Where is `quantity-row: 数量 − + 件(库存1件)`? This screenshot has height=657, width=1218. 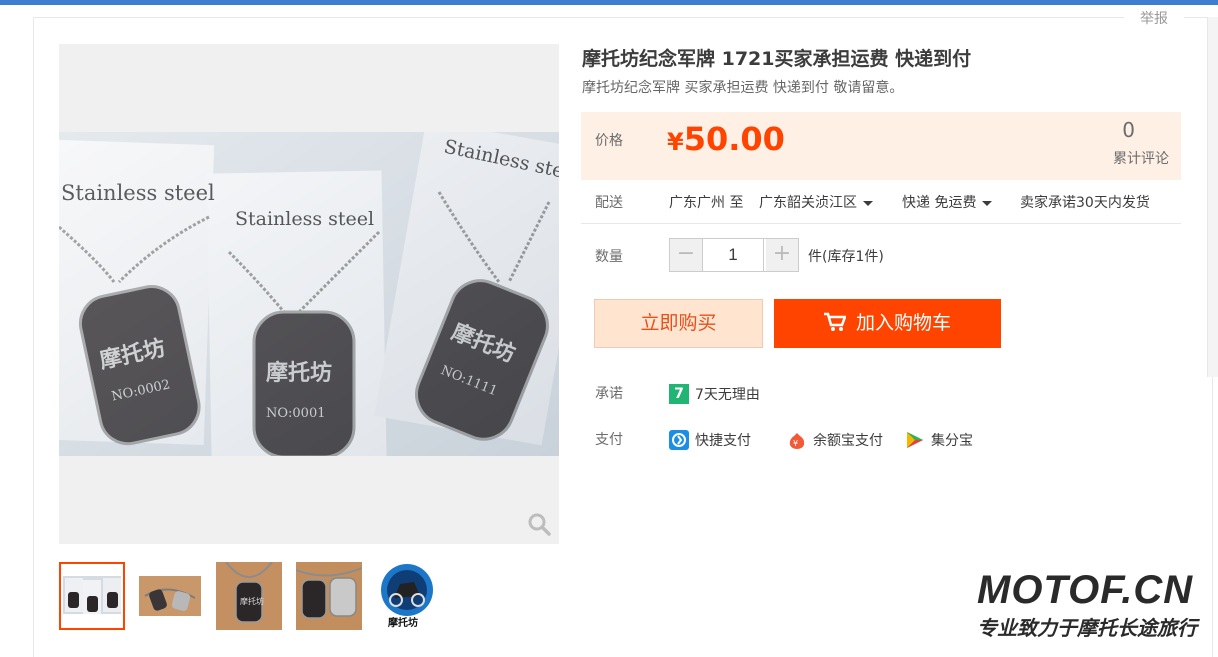 quantity-row: 数量 − + 件(库存1件) is located at coordinates (881, 256).